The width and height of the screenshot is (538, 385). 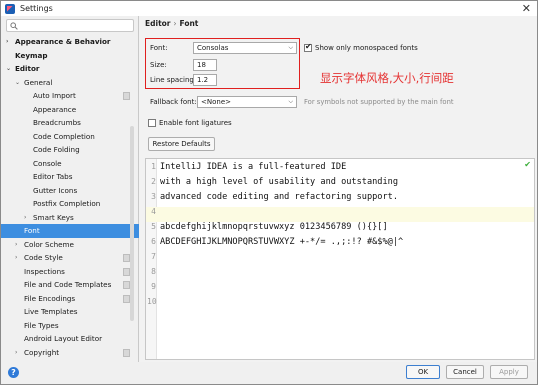 I want to click on ligatures-checkbox, so click(x=152, y=123).